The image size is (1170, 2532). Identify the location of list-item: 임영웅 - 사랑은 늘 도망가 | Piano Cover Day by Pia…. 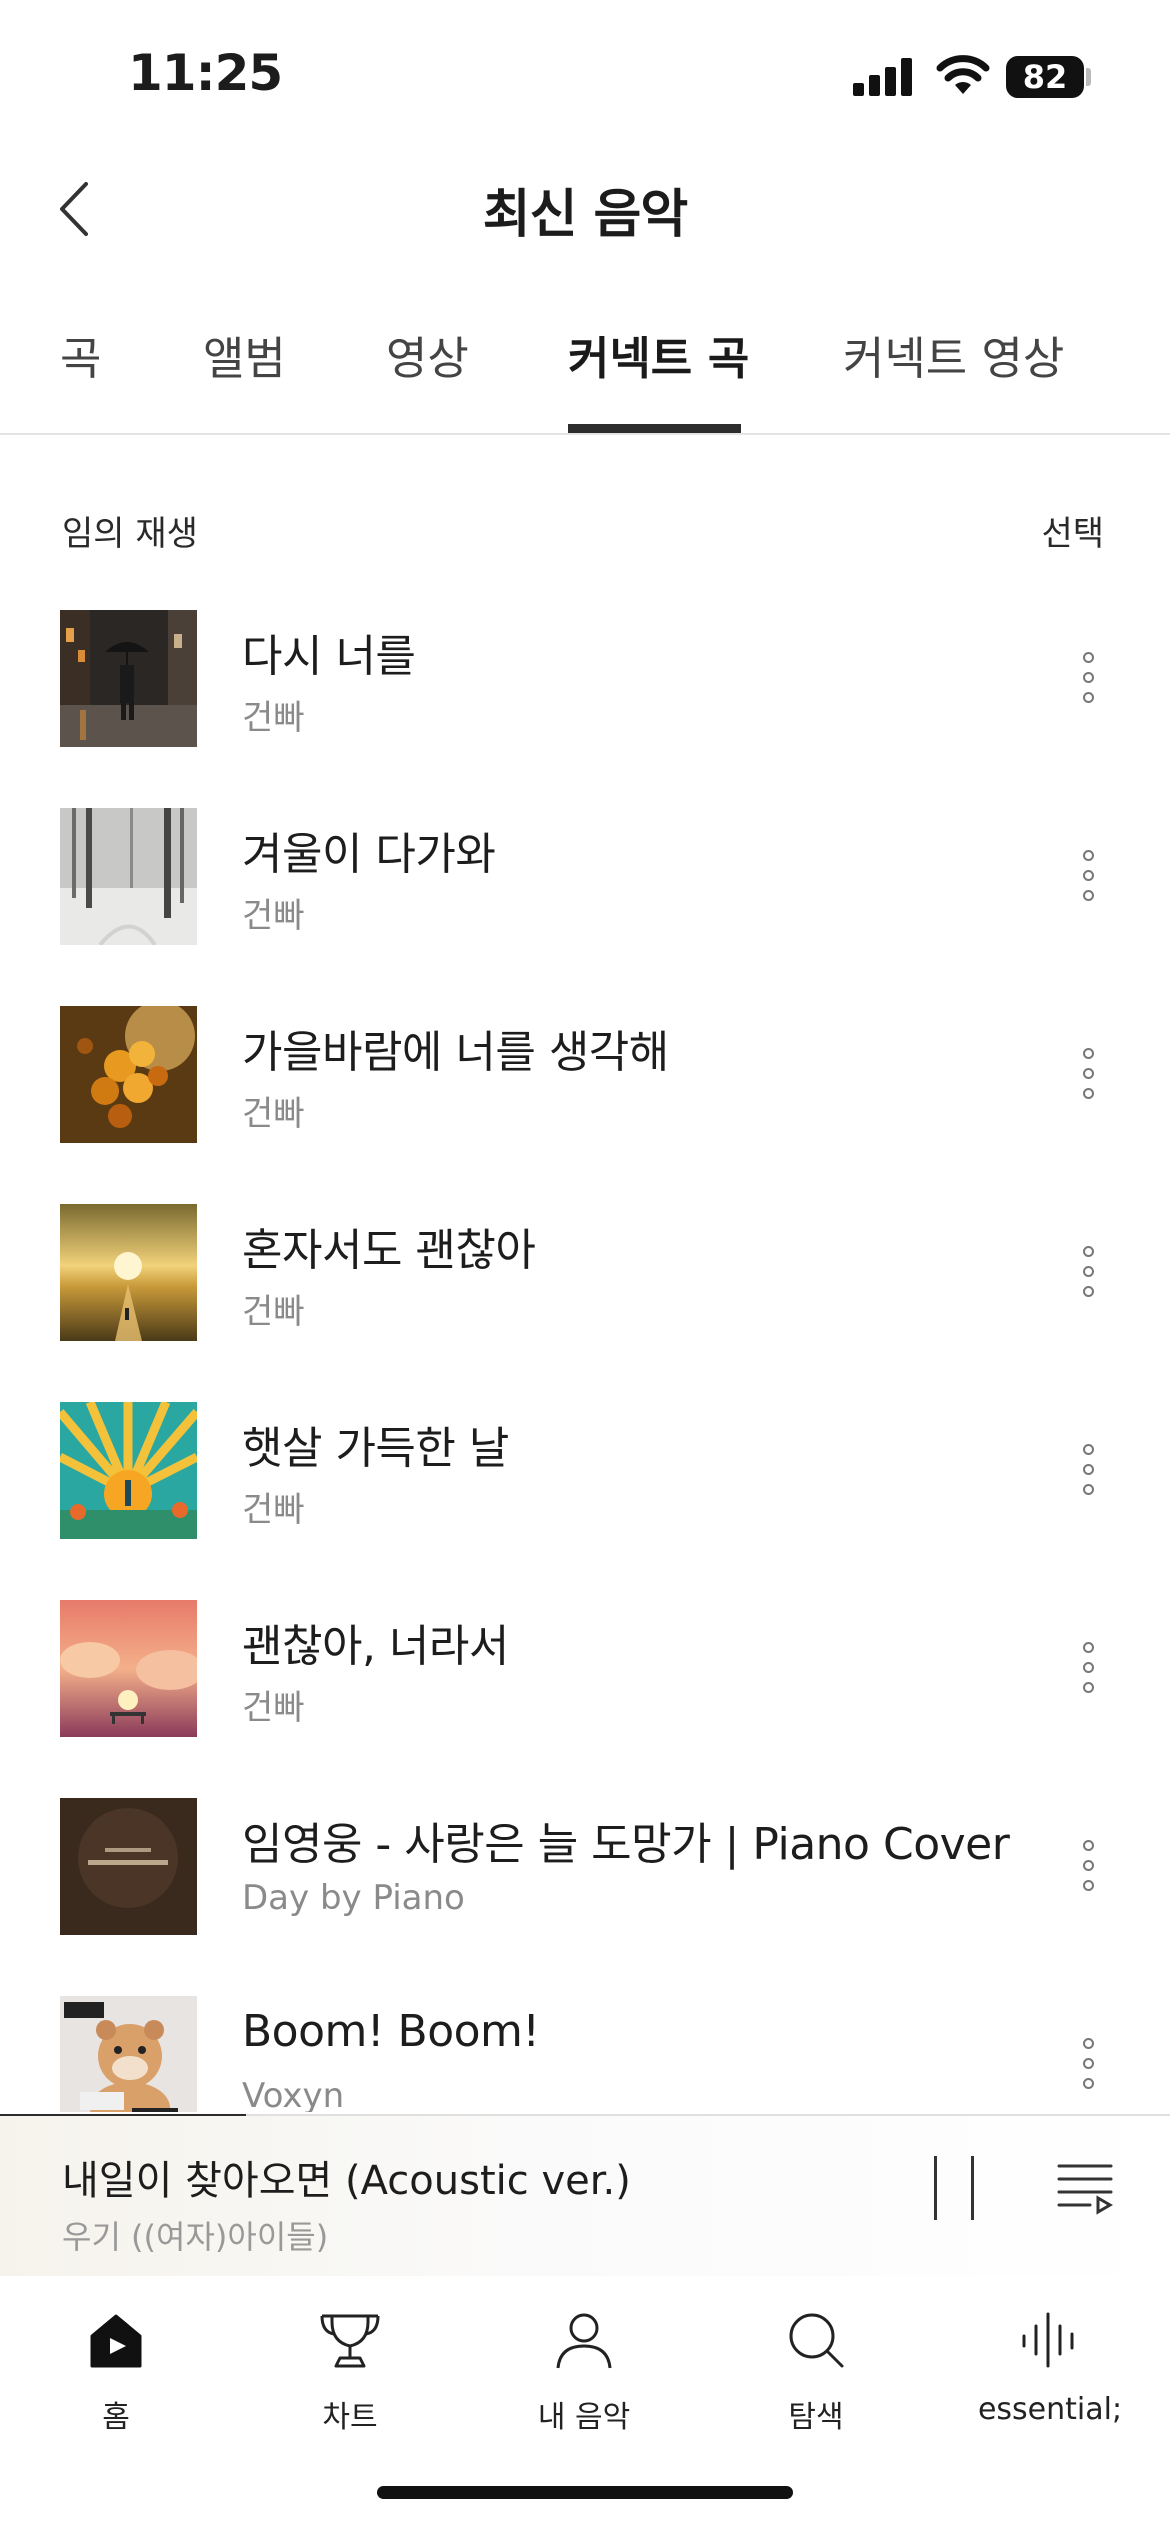
(585, 1887).